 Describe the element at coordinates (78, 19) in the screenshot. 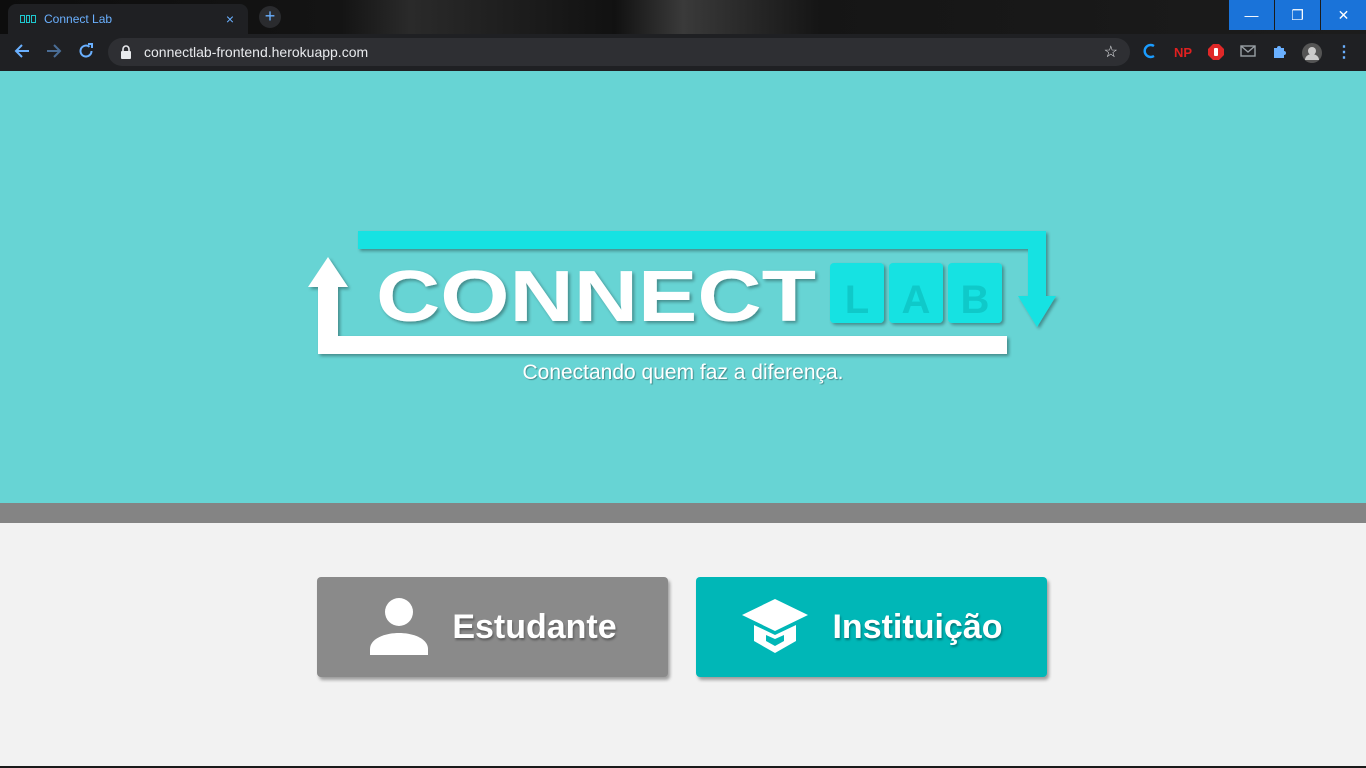

I see `tab-title: Connect Lab` at that location.